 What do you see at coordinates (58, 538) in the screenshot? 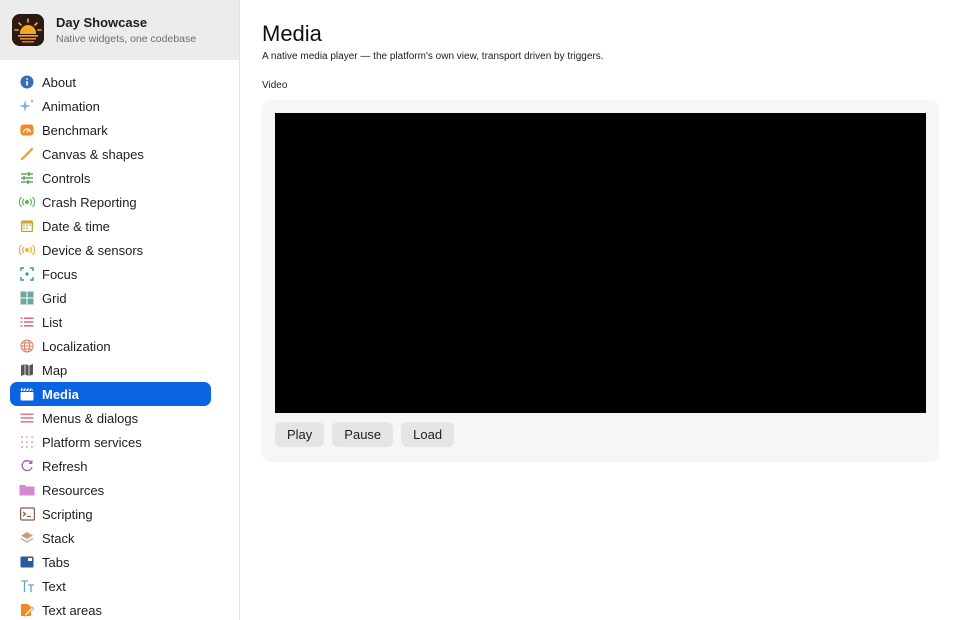
I see `sidebar-item-label: Stack` at bounding box center [58, 538].